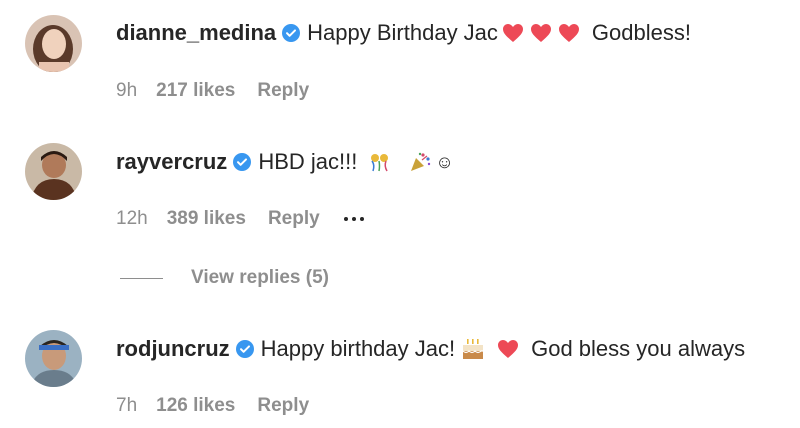 This screenshot has width=800, height=428. Describe the element at coordinates (380, 162) in the screenshot. I see `celebration-emoji-icon` at that location.